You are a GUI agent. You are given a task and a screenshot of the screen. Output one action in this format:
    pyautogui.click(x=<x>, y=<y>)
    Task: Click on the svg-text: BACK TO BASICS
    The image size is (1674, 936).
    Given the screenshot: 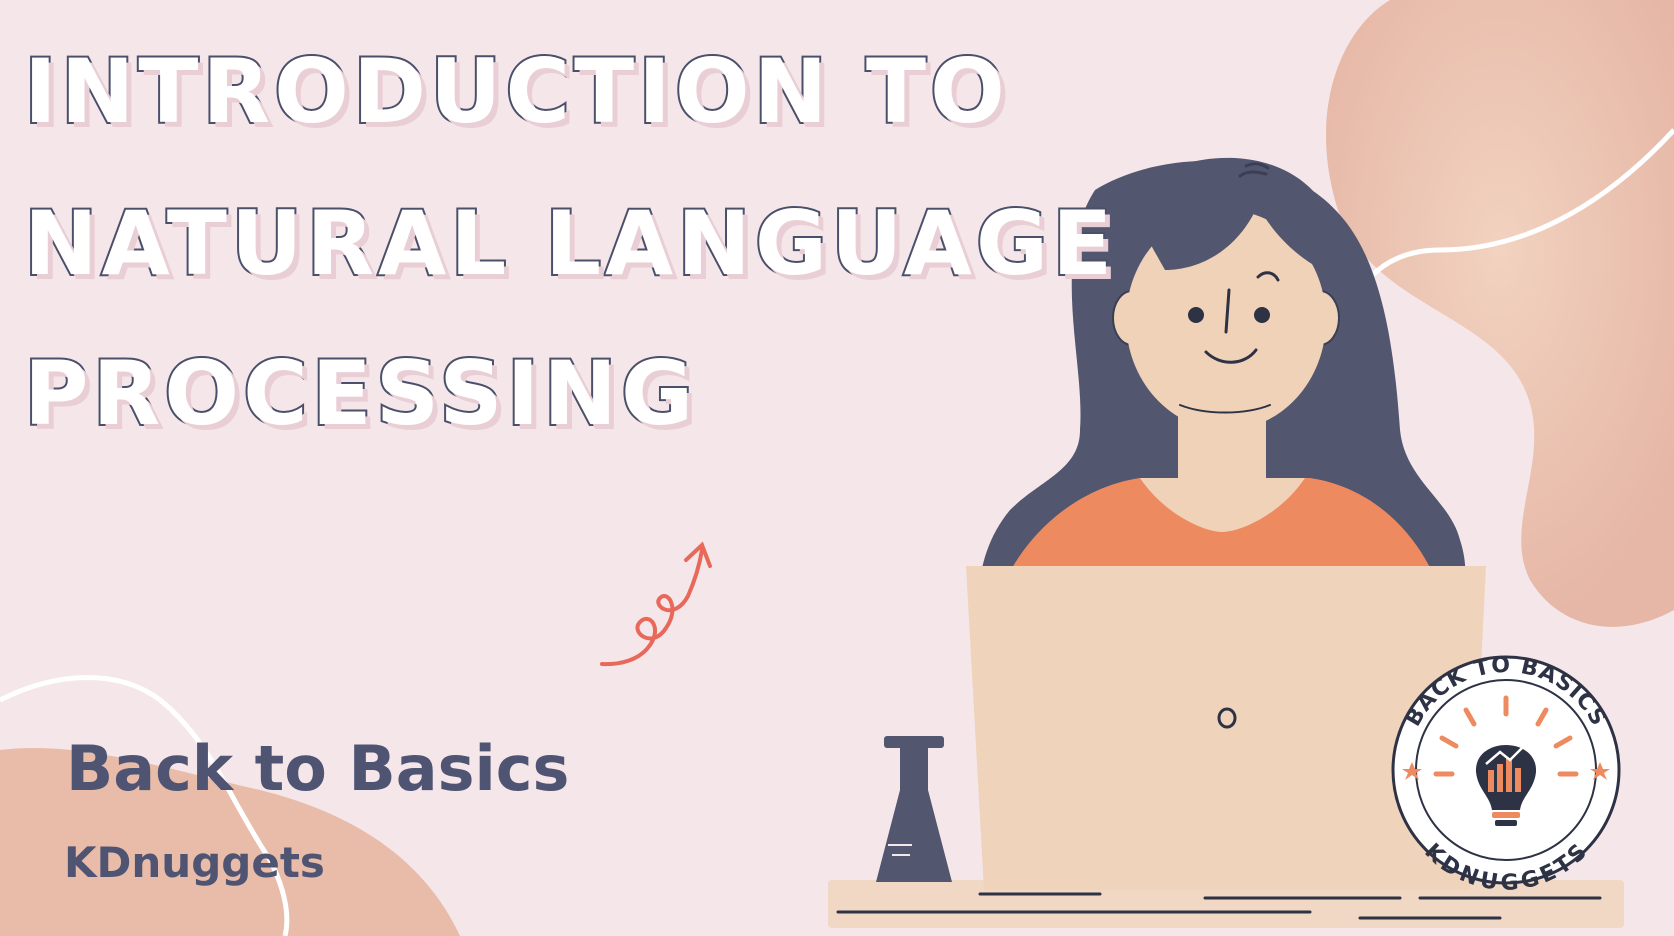 What is the action you would take?
    pyautogui.click(x=1506, y=692)
    